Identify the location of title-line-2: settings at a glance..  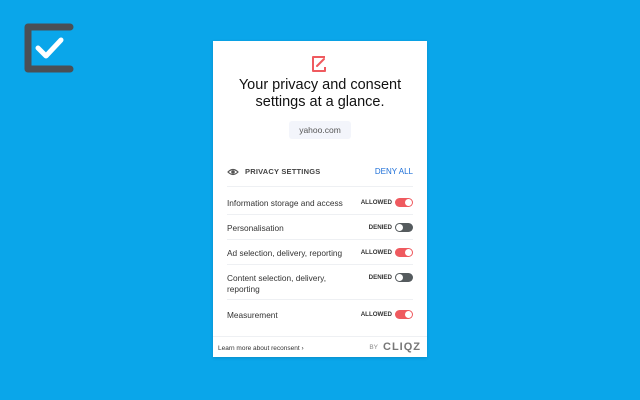
(320, 102).